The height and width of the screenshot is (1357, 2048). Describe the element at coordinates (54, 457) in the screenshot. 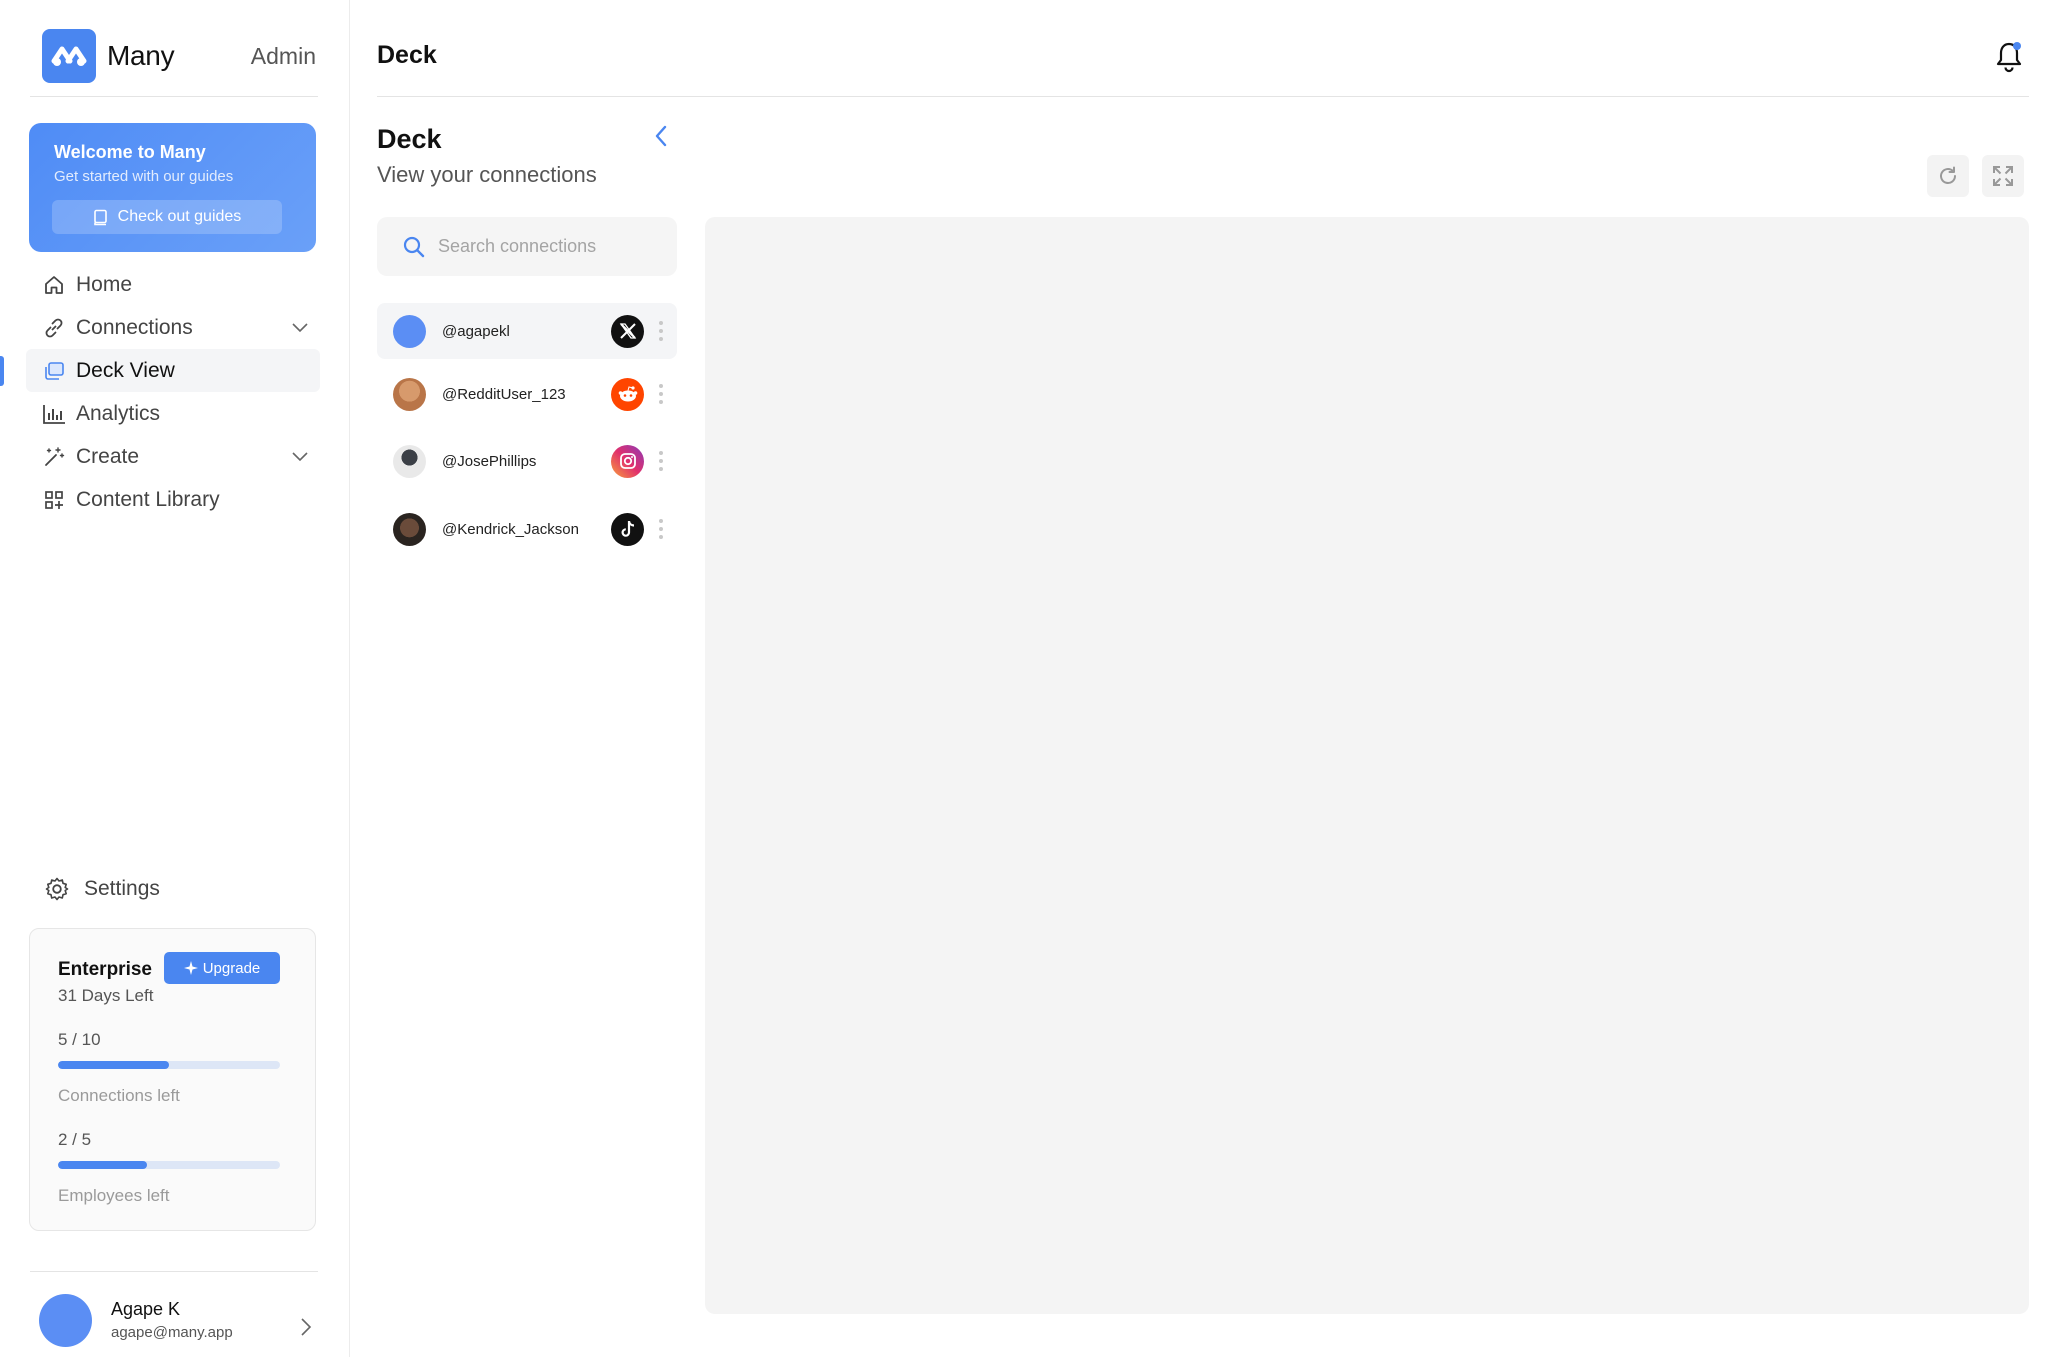

I see `magic-wand-icon` at that location.